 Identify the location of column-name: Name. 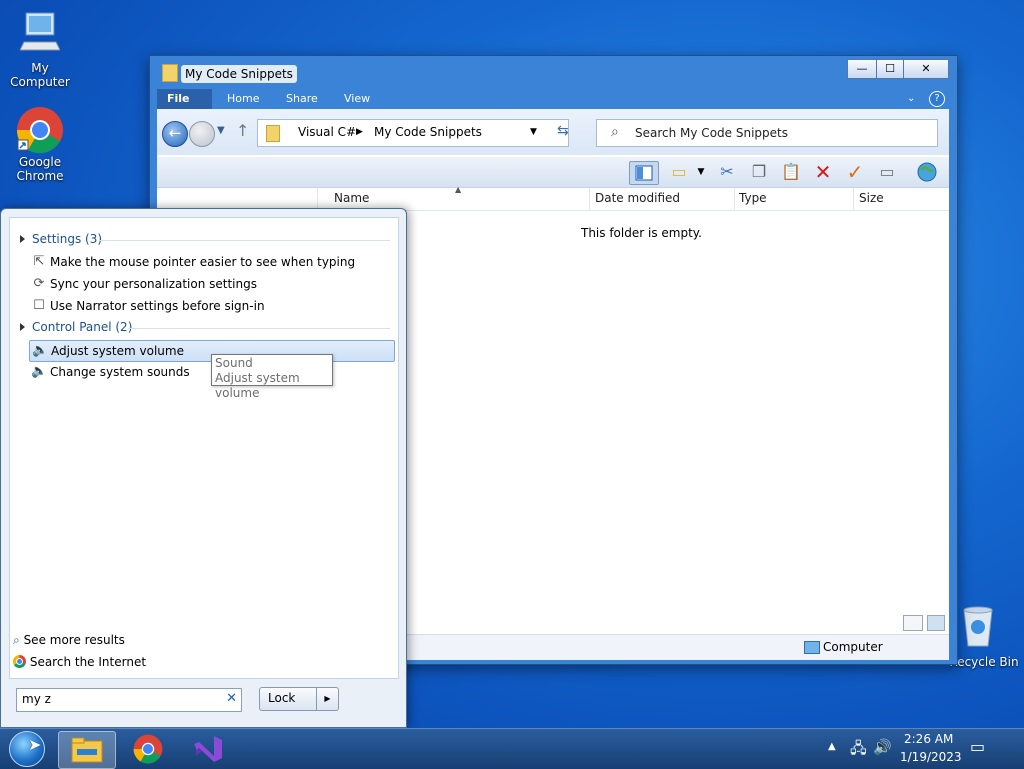
(351, 198).